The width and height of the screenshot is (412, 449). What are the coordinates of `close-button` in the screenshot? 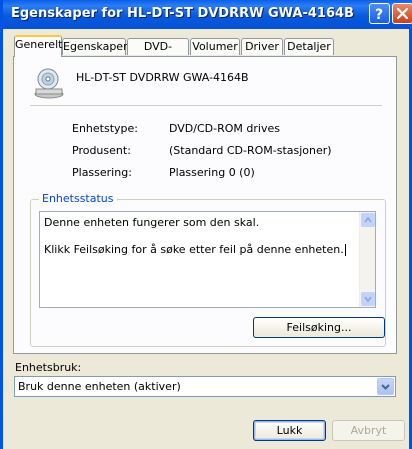 It's located at (402, 13).